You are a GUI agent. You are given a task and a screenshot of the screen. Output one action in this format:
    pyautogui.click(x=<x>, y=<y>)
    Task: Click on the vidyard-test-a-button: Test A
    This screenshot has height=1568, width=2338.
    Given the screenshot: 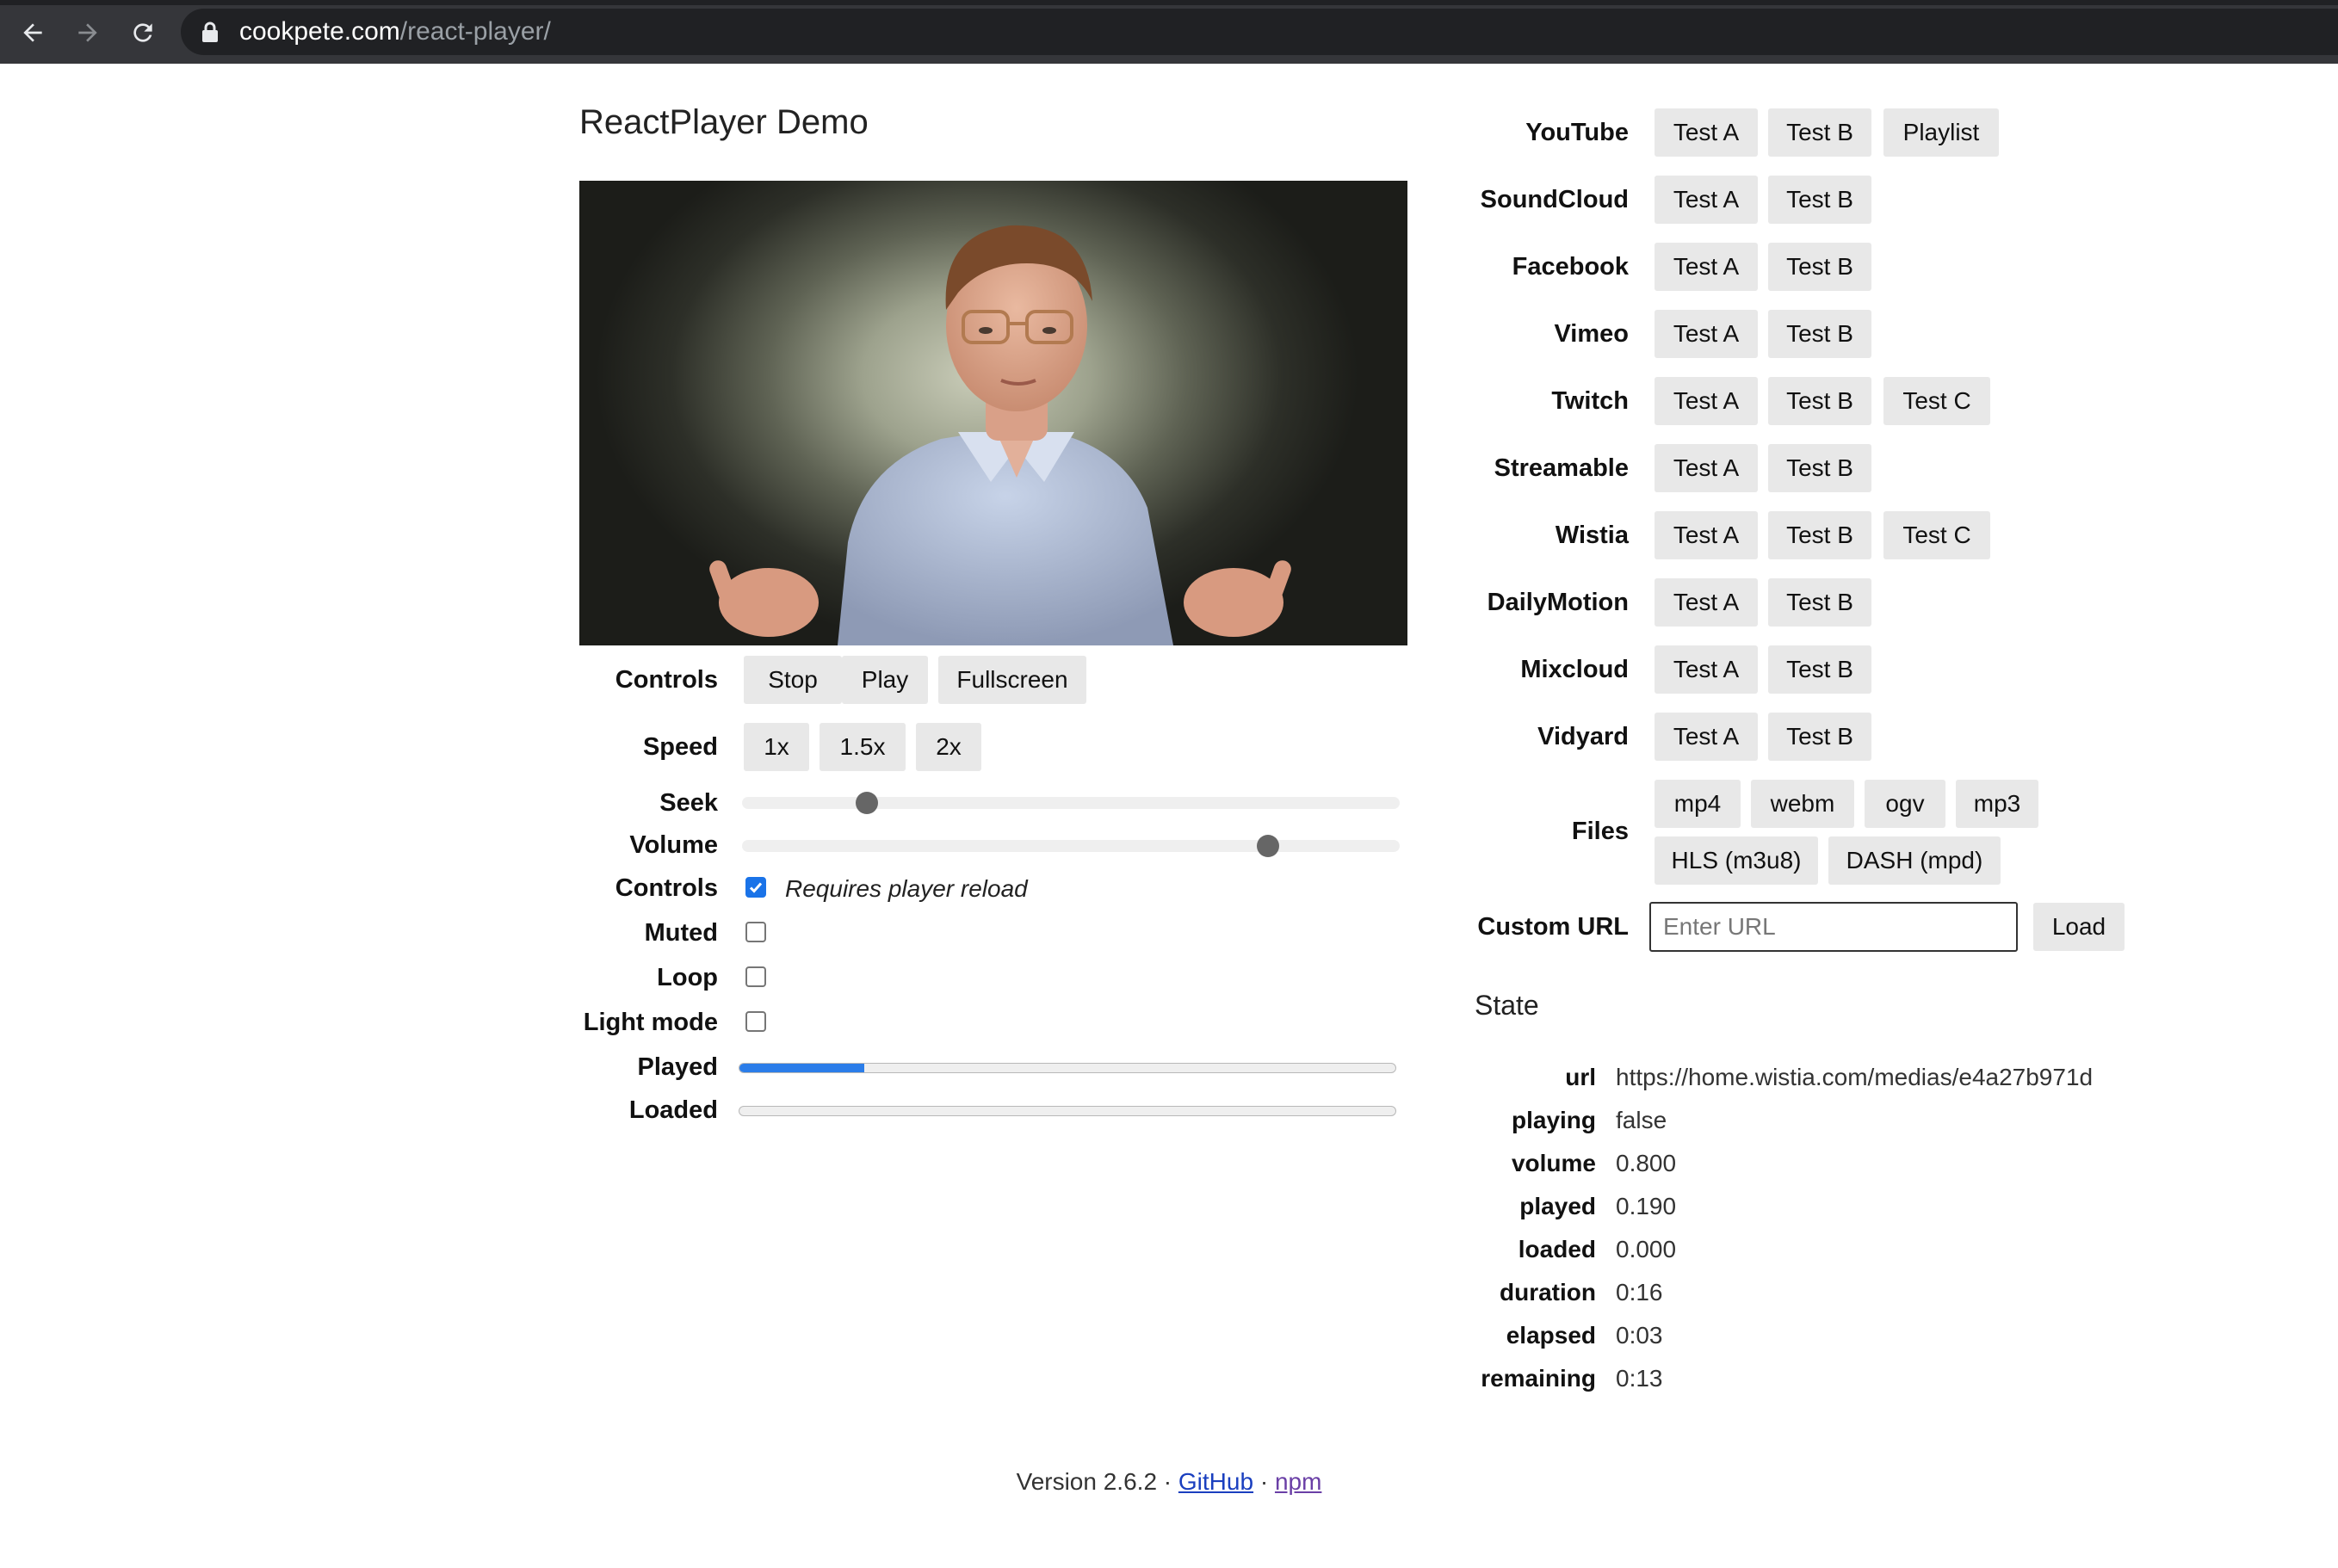 What is the action you would take?
    pyautogui.click(x=1707, y=737)
    